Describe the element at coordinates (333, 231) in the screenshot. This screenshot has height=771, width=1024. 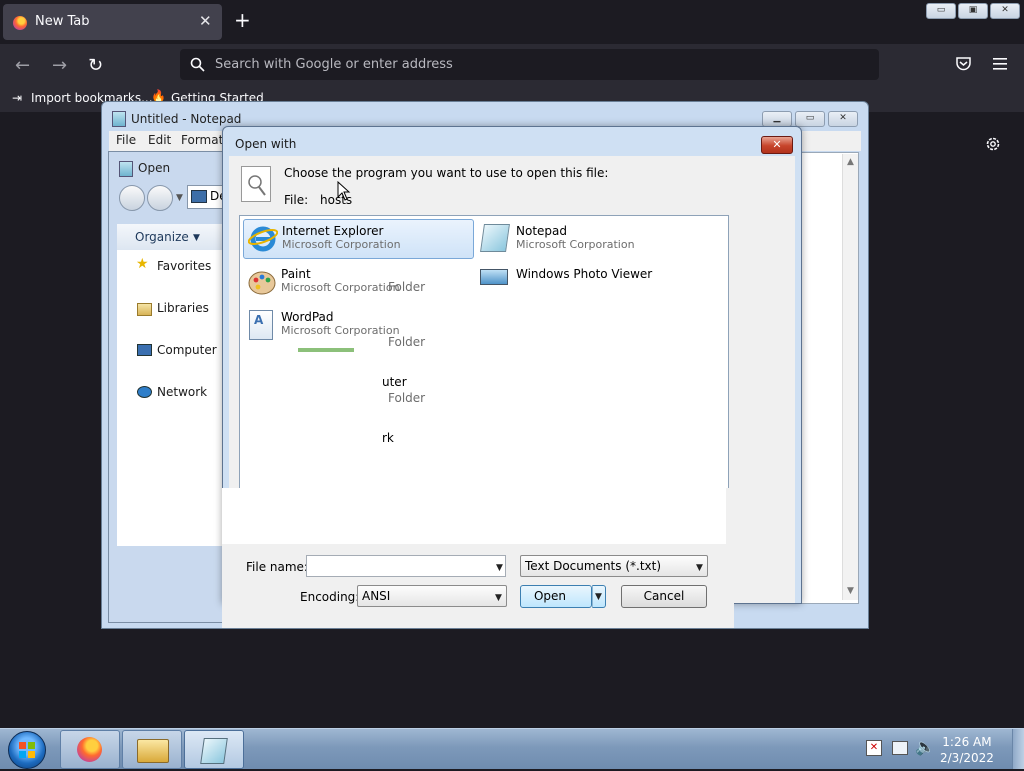
I see `program-name: Internet Explorer` at that location.